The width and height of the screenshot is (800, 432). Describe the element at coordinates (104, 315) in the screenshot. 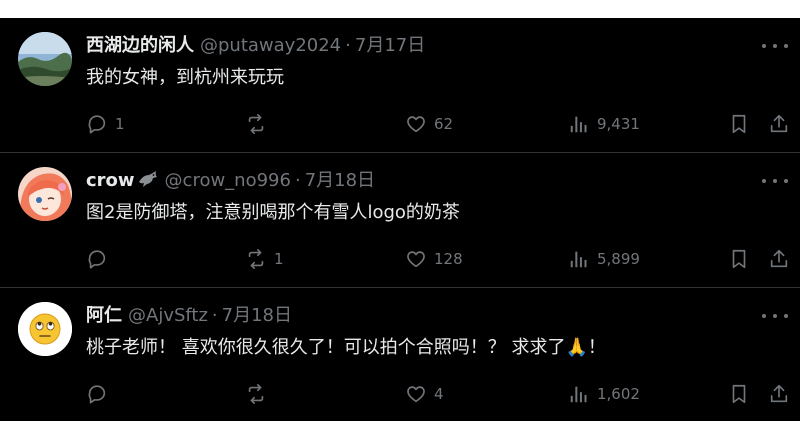

I see `display-name: 阿仁` at that location.